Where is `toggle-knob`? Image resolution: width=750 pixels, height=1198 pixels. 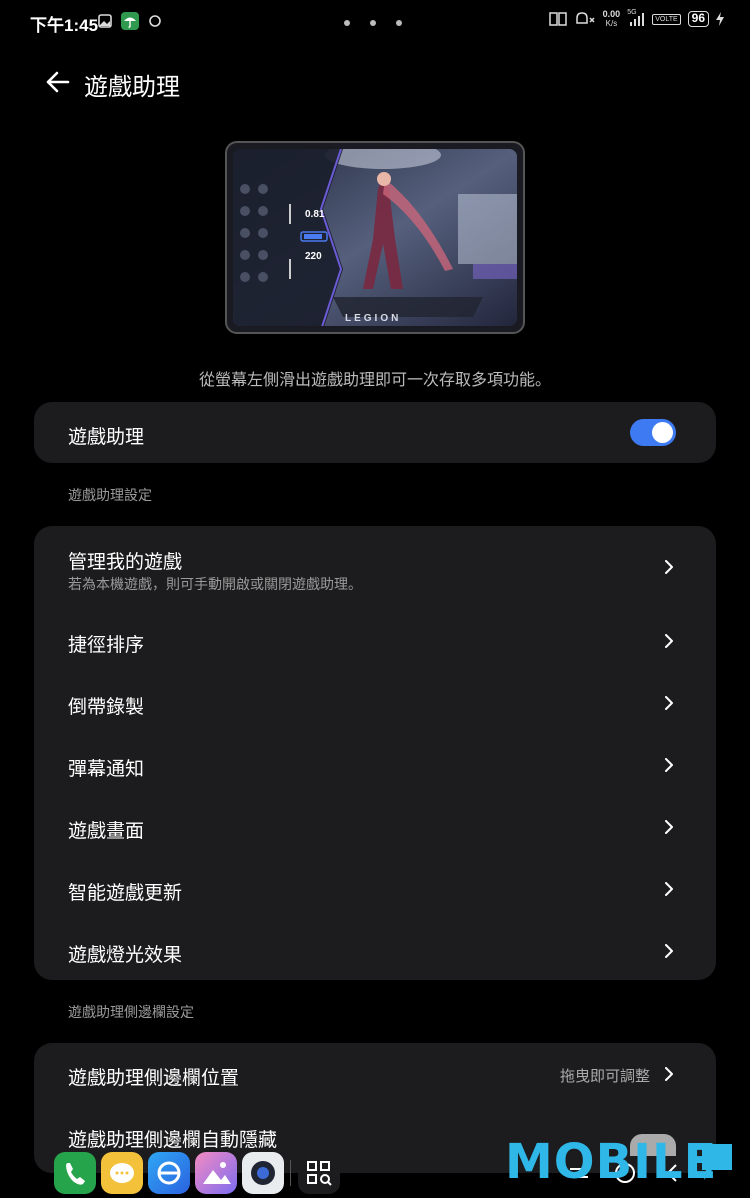
toggle-knob is located at coordinates (662, 432).